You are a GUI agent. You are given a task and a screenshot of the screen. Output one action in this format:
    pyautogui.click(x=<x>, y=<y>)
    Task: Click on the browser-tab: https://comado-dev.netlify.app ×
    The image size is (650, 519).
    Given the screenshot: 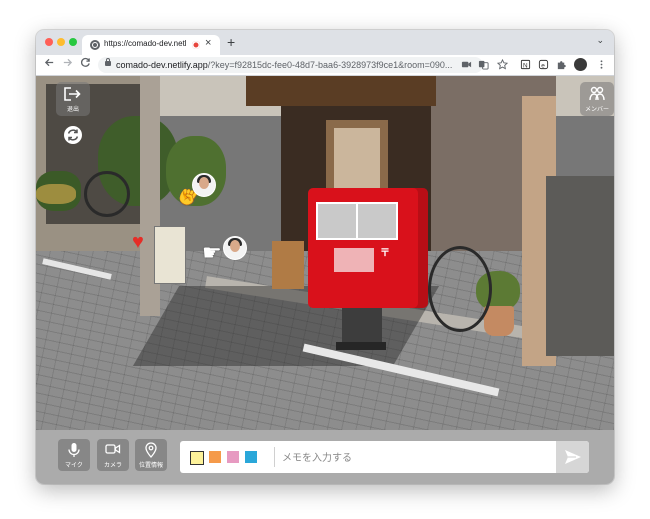 What is the action you would take?
    pyautogui.click(x=151, y=45)
    